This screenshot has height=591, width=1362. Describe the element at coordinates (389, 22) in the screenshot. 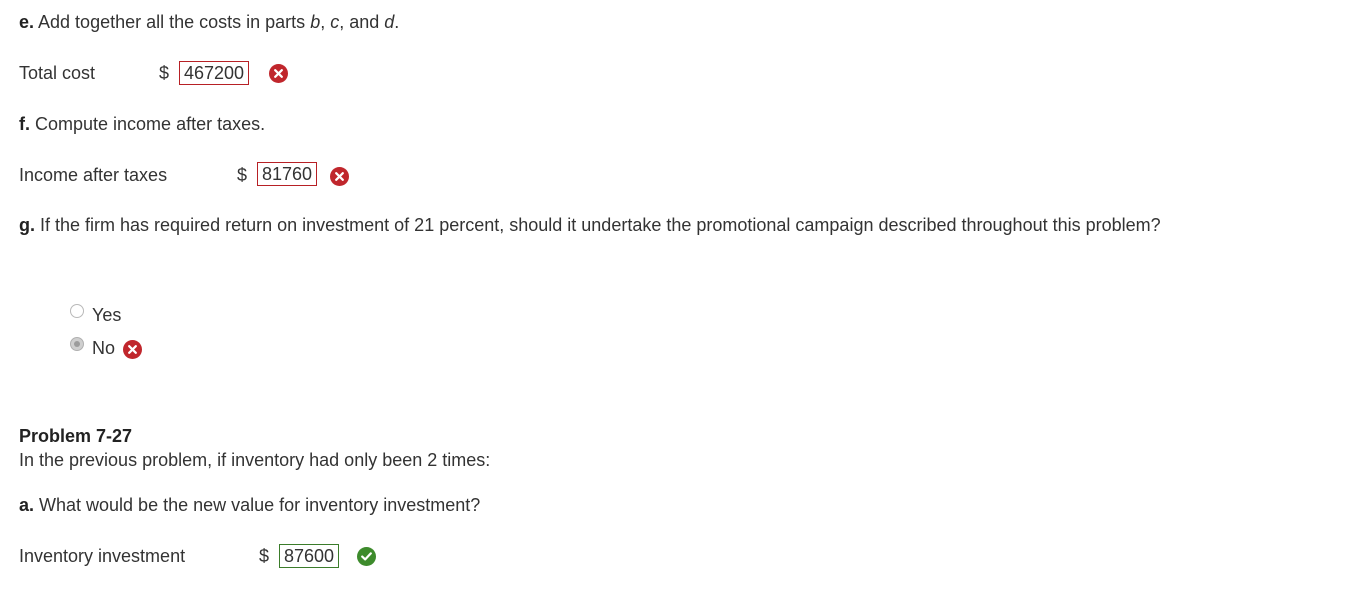

I see `italic-ref-d: d` at that location.